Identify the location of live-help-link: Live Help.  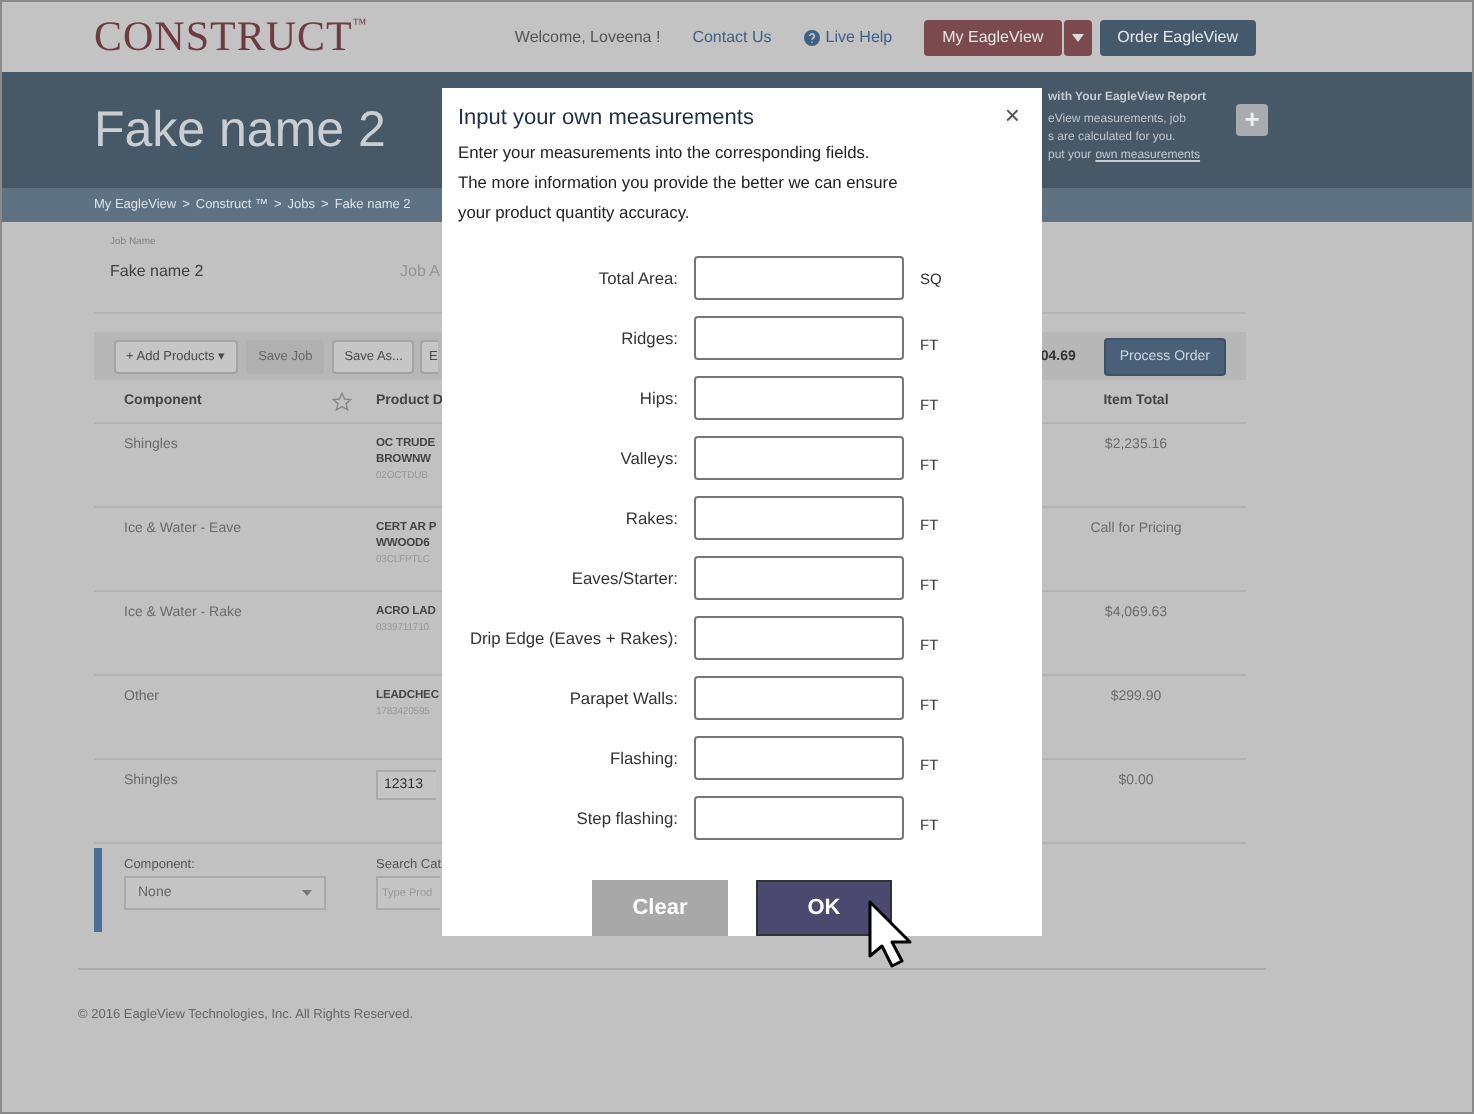
(848, 37).